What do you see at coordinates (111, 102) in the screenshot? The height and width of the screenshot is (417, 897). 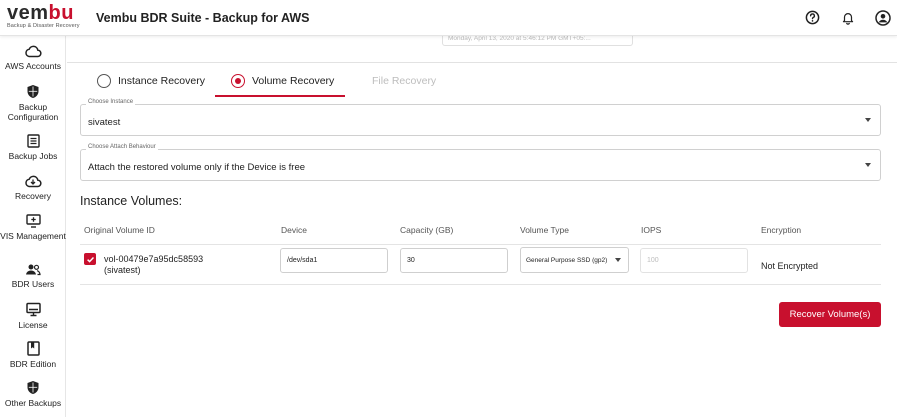 I see `field-label: Choose Instance` at bounding box center [111, 102].